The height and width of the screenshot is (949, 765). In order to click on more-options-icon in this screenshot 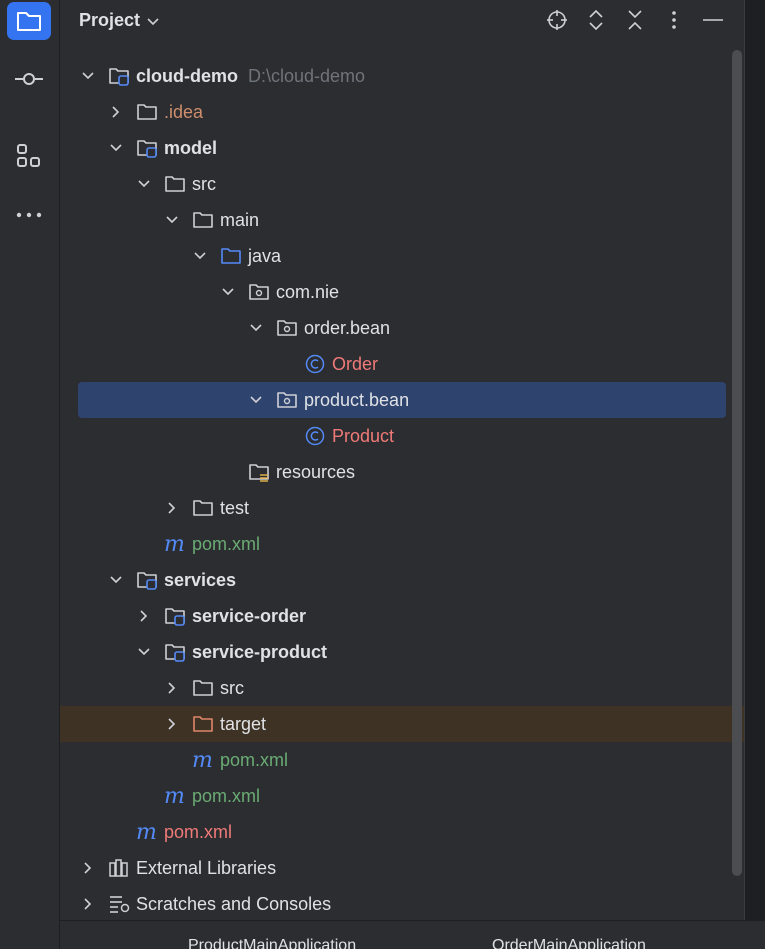, I will do `click(674, 20)`.